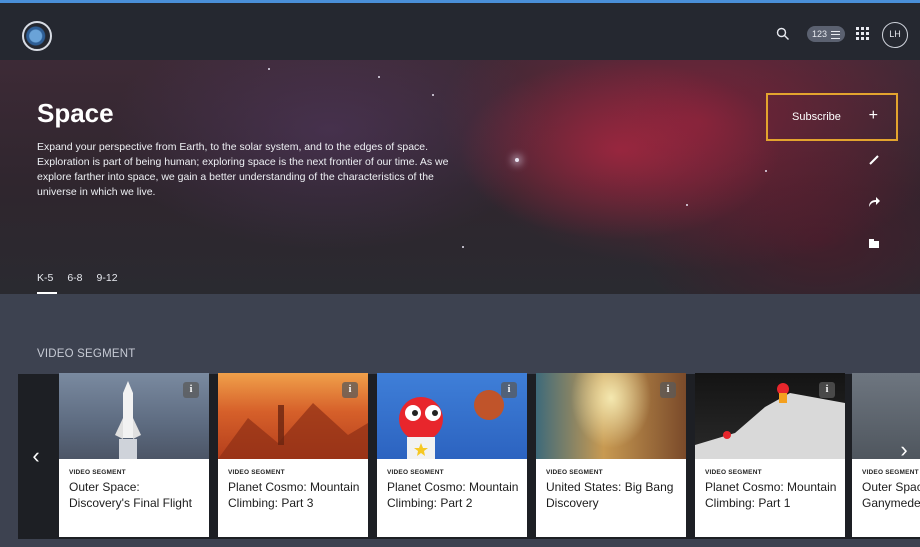 The height and width of the screenshot is (547, 920). I want to click on subscribe-button: Subscribe +, so click(832, 117).